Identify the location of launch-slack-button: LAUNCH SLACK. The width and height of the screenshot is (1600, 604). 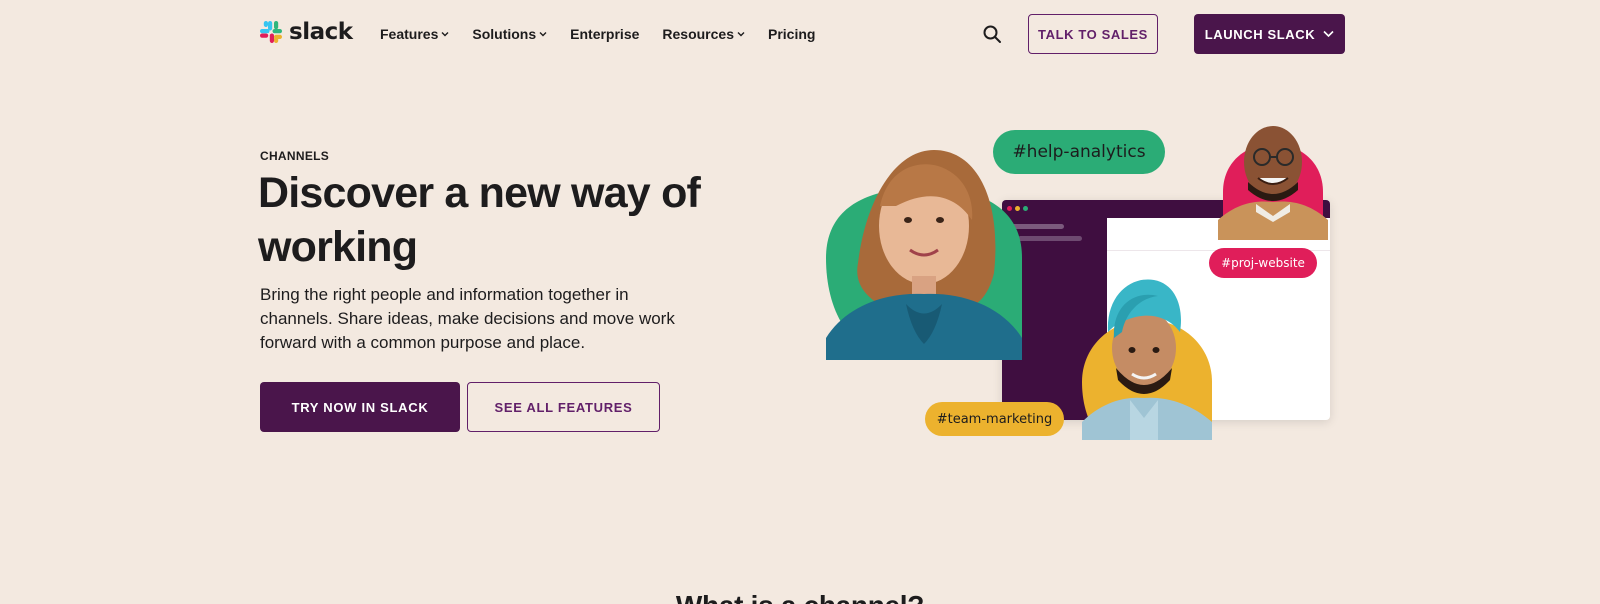
(1269, 34).